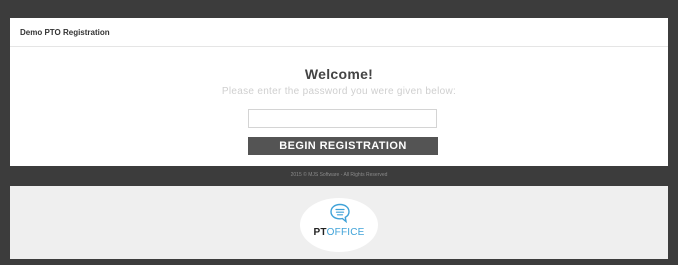 This screenshot has width=678, height=265. I want to click on welcome-heading: Welcome!, so click(339, 74).